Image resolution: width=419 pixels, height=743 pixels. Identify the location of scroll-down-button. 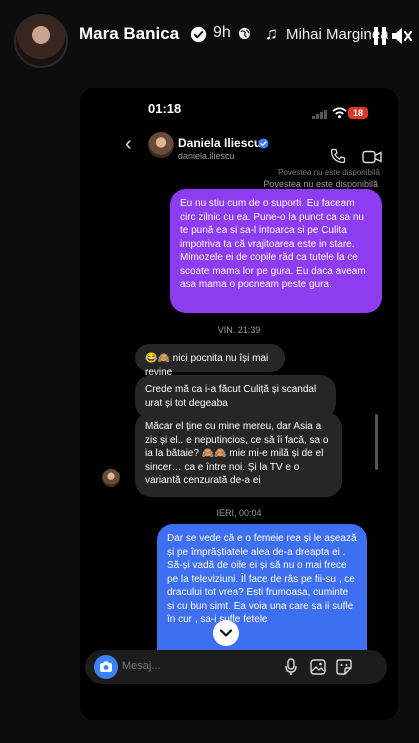
(226, 633).